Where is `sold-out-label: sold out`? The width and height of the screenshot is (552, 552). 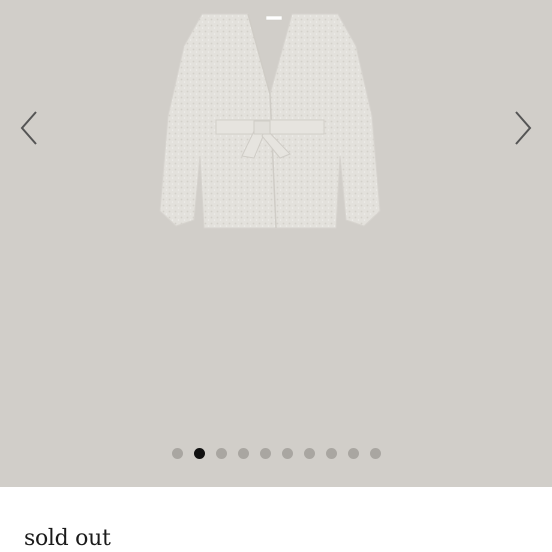 sold-out-label: sold out is located at coordinates (67, 538).